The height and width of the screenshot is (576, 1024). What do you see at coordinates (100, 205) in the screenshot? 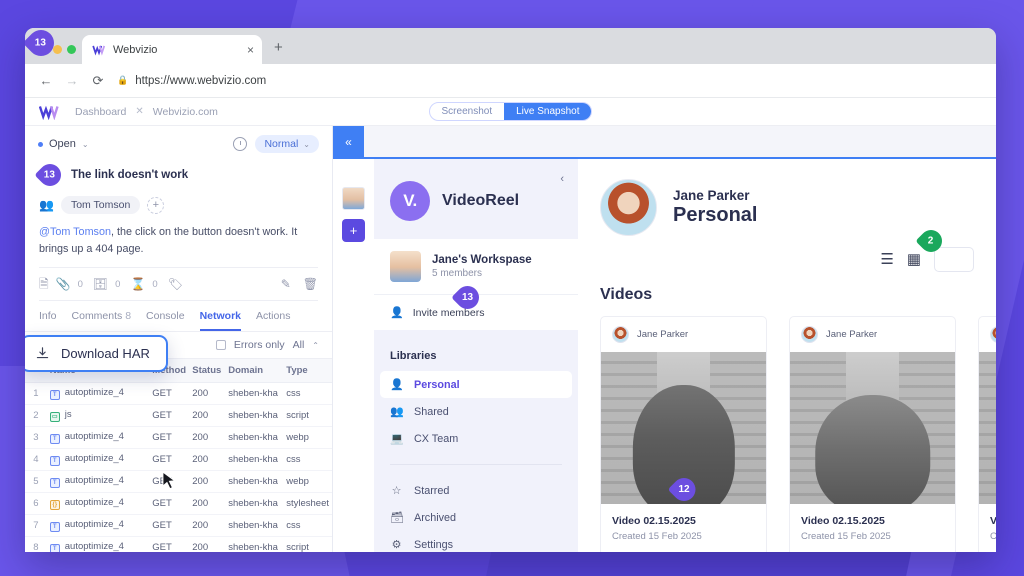
I see `assignee-chip: Tom Tomson` at bounding box center [100, 205].